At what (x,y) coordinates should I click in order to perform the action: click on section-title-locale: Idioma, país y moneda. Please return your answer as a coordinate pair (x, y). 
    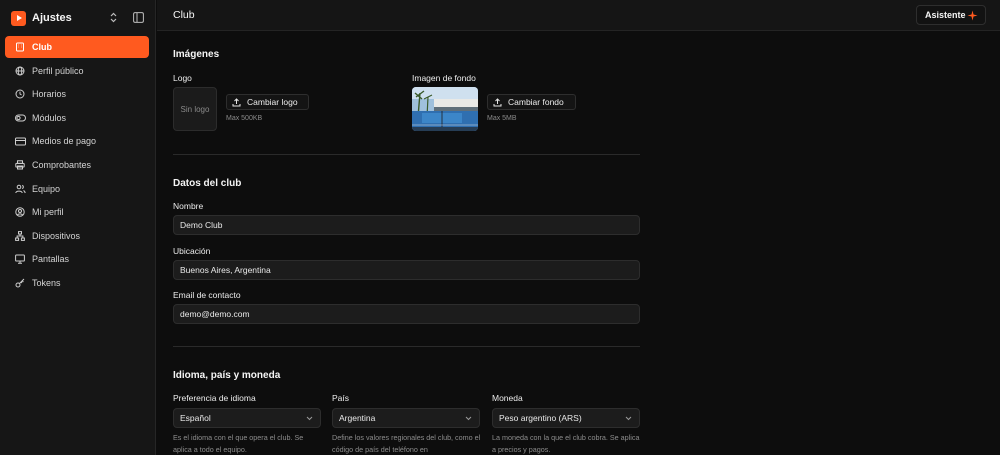
    Looking at the image, I should click on (227, 375).